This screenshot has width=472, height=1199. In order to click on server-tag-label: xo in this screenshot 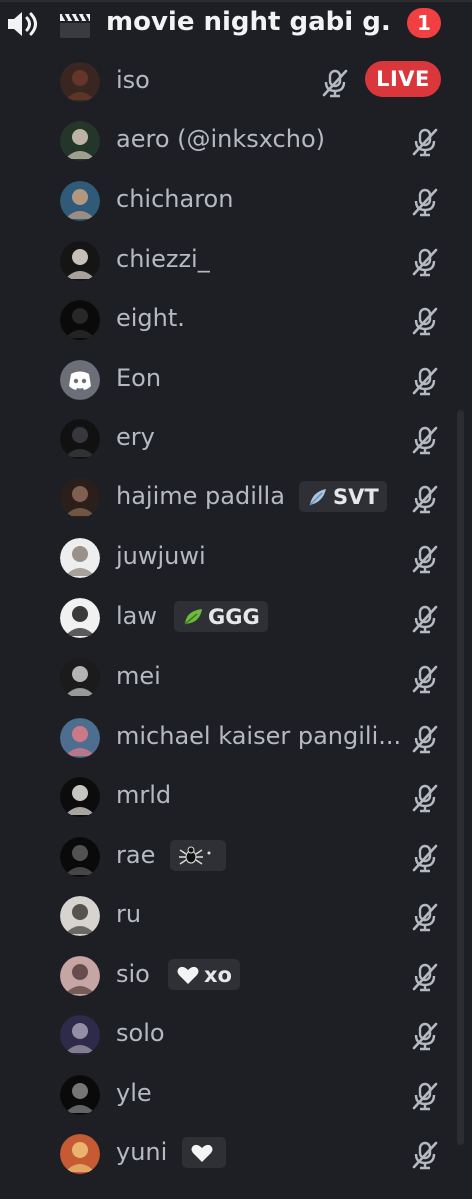, I will do `click(218, 974)`.